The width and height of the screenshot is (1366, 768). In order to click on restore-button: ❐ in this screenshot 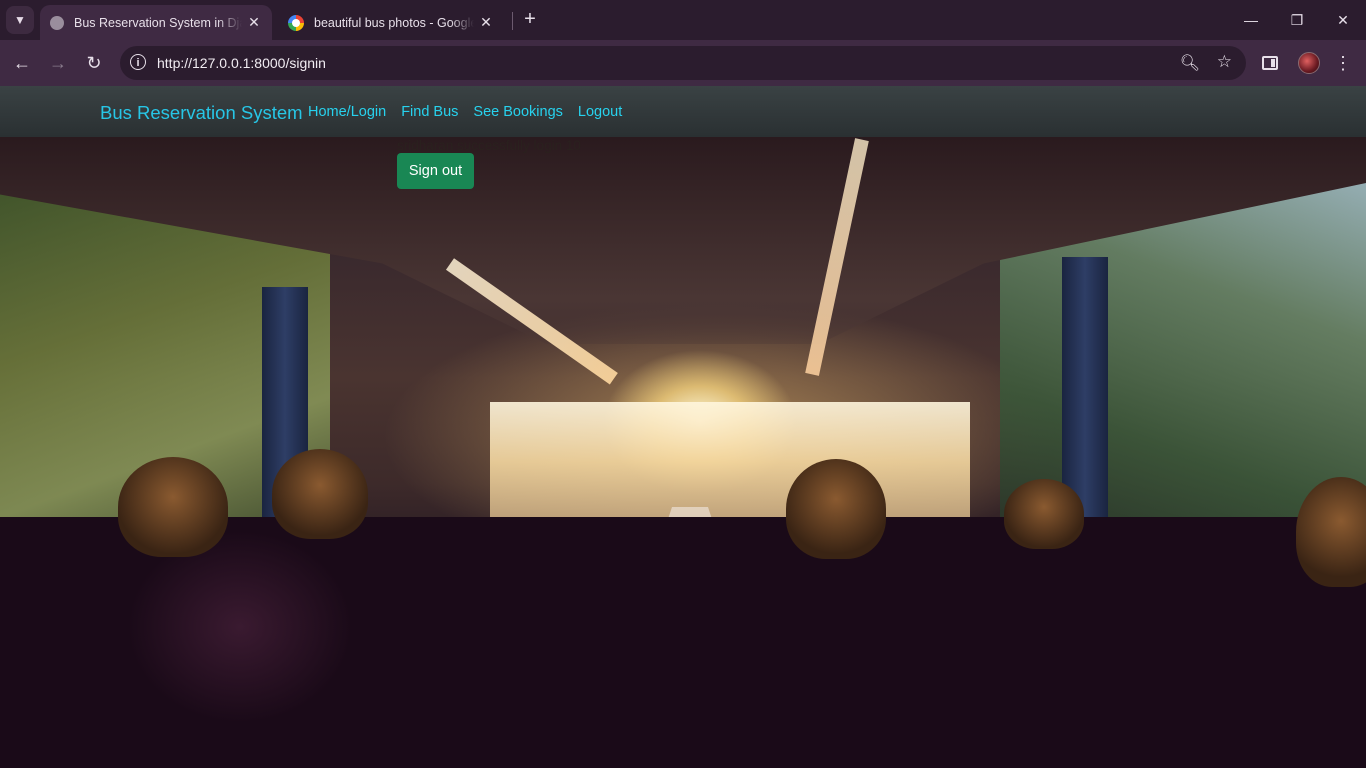, I will do `click(1297, 20)`.